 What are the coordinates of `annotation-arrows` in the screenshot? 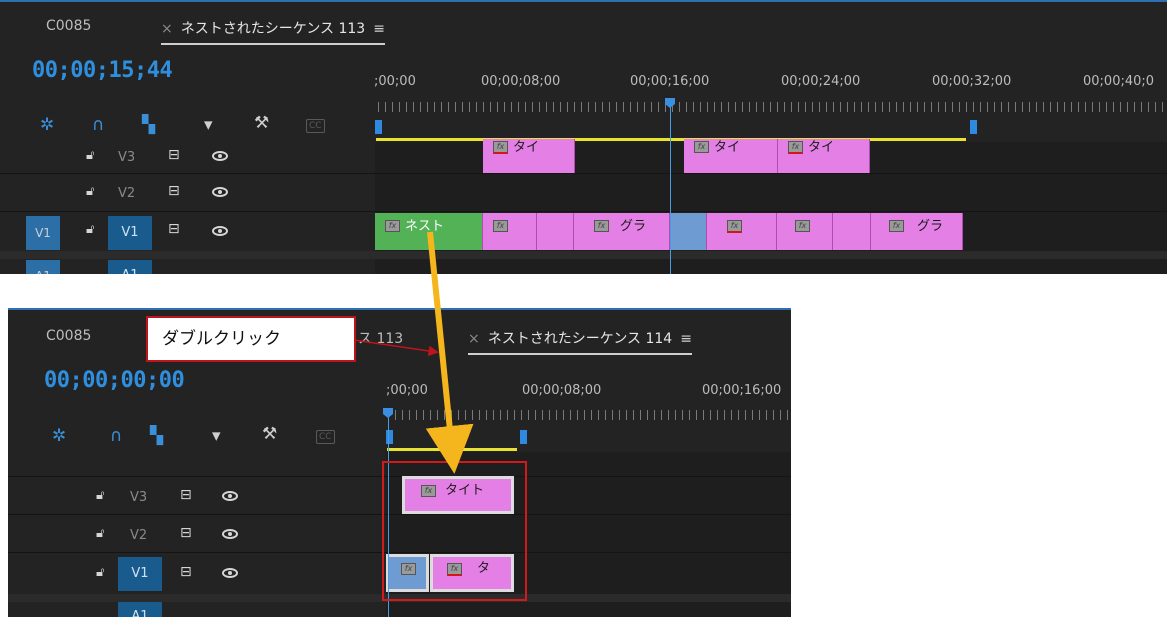 It's located at (413, 352).